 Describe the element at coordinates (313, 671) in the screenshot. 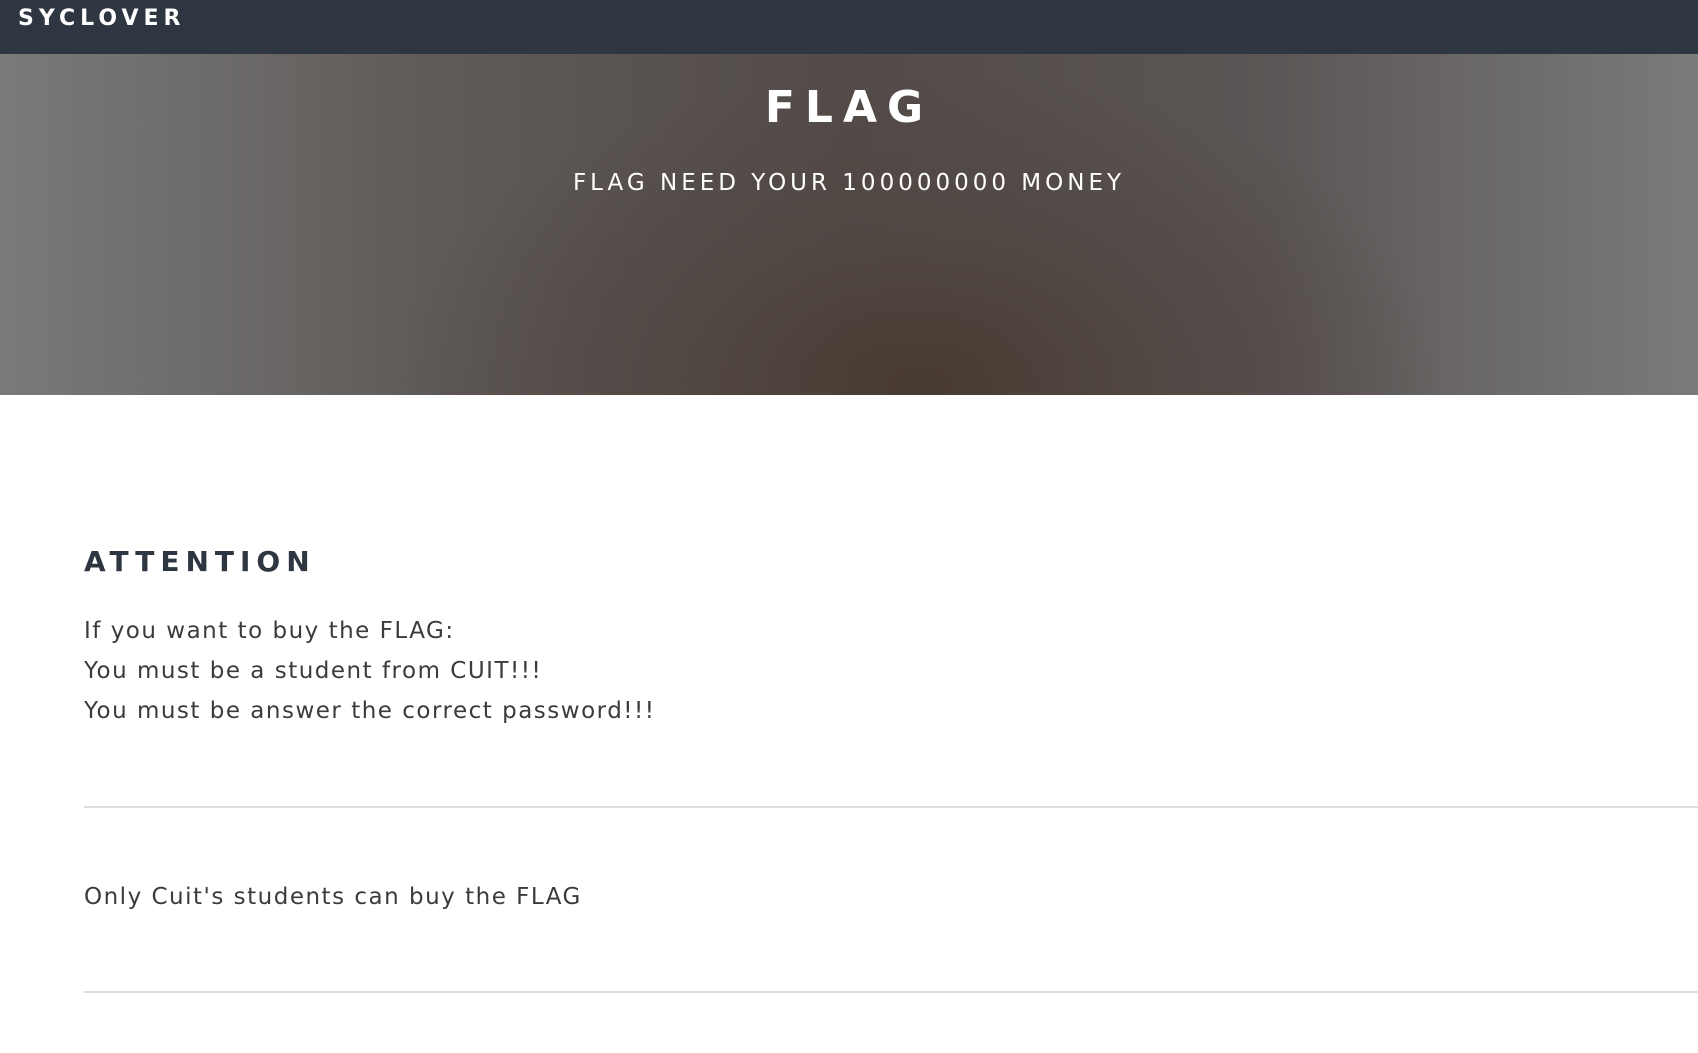

I see `attention-line: You must be a student from CUIT!!!` at that location.